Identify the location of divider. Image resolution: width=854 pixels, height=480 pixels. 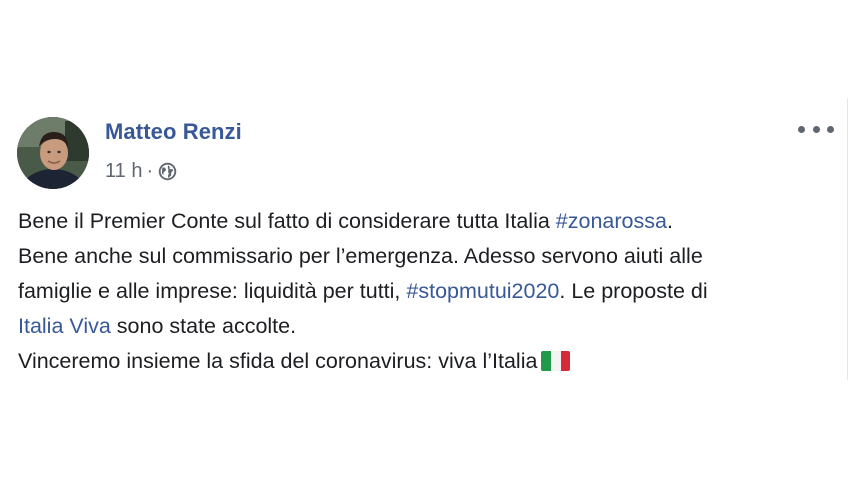
(847, 239).